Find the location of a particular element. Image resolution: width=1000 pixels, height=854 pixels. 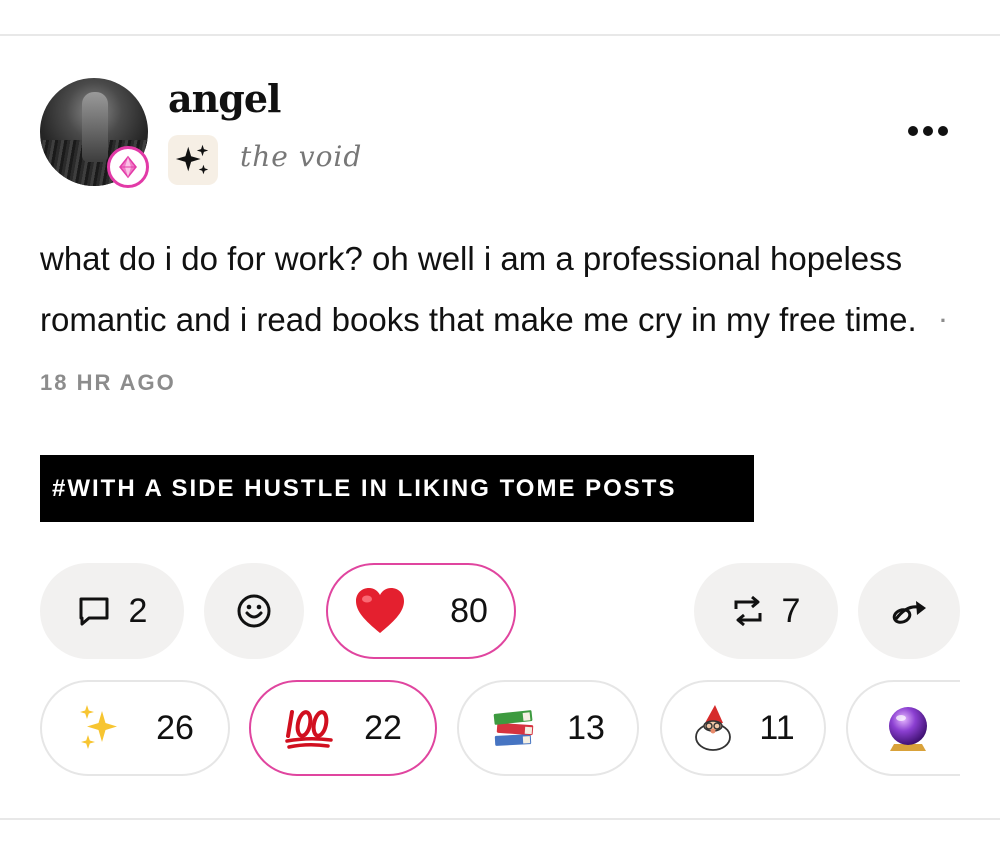

sparkles-icon is located at coordinates (193, 160).